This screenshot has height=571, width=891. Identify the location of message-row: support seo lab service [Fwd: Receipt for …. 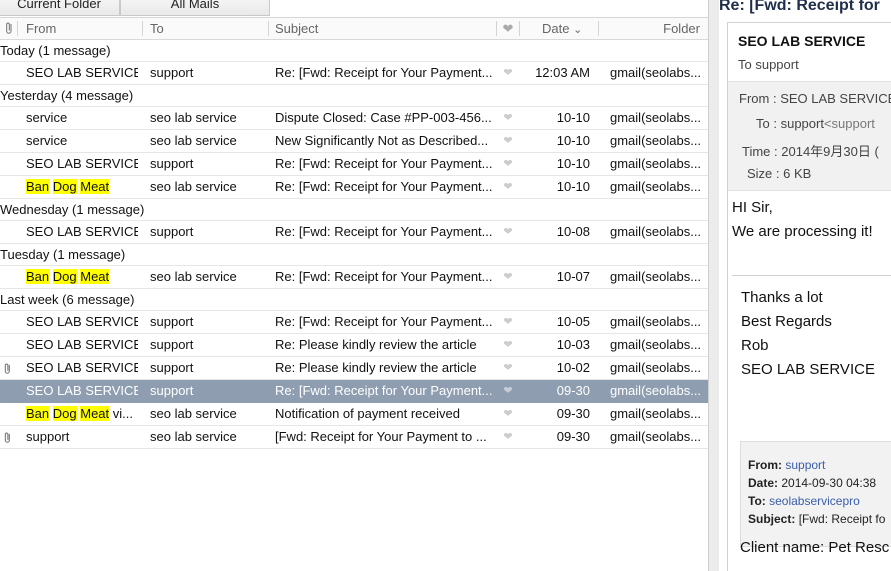
(354, 437).